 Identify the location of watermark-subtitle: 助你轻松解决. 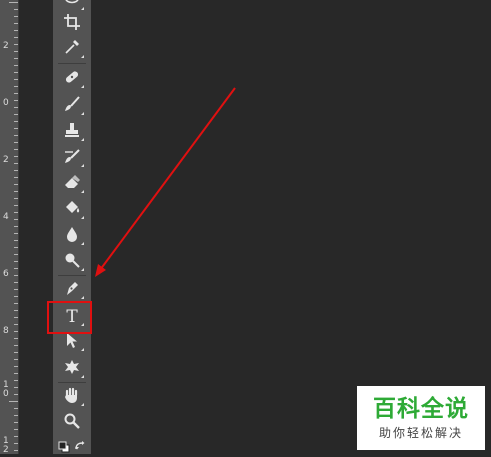
(420, 433).